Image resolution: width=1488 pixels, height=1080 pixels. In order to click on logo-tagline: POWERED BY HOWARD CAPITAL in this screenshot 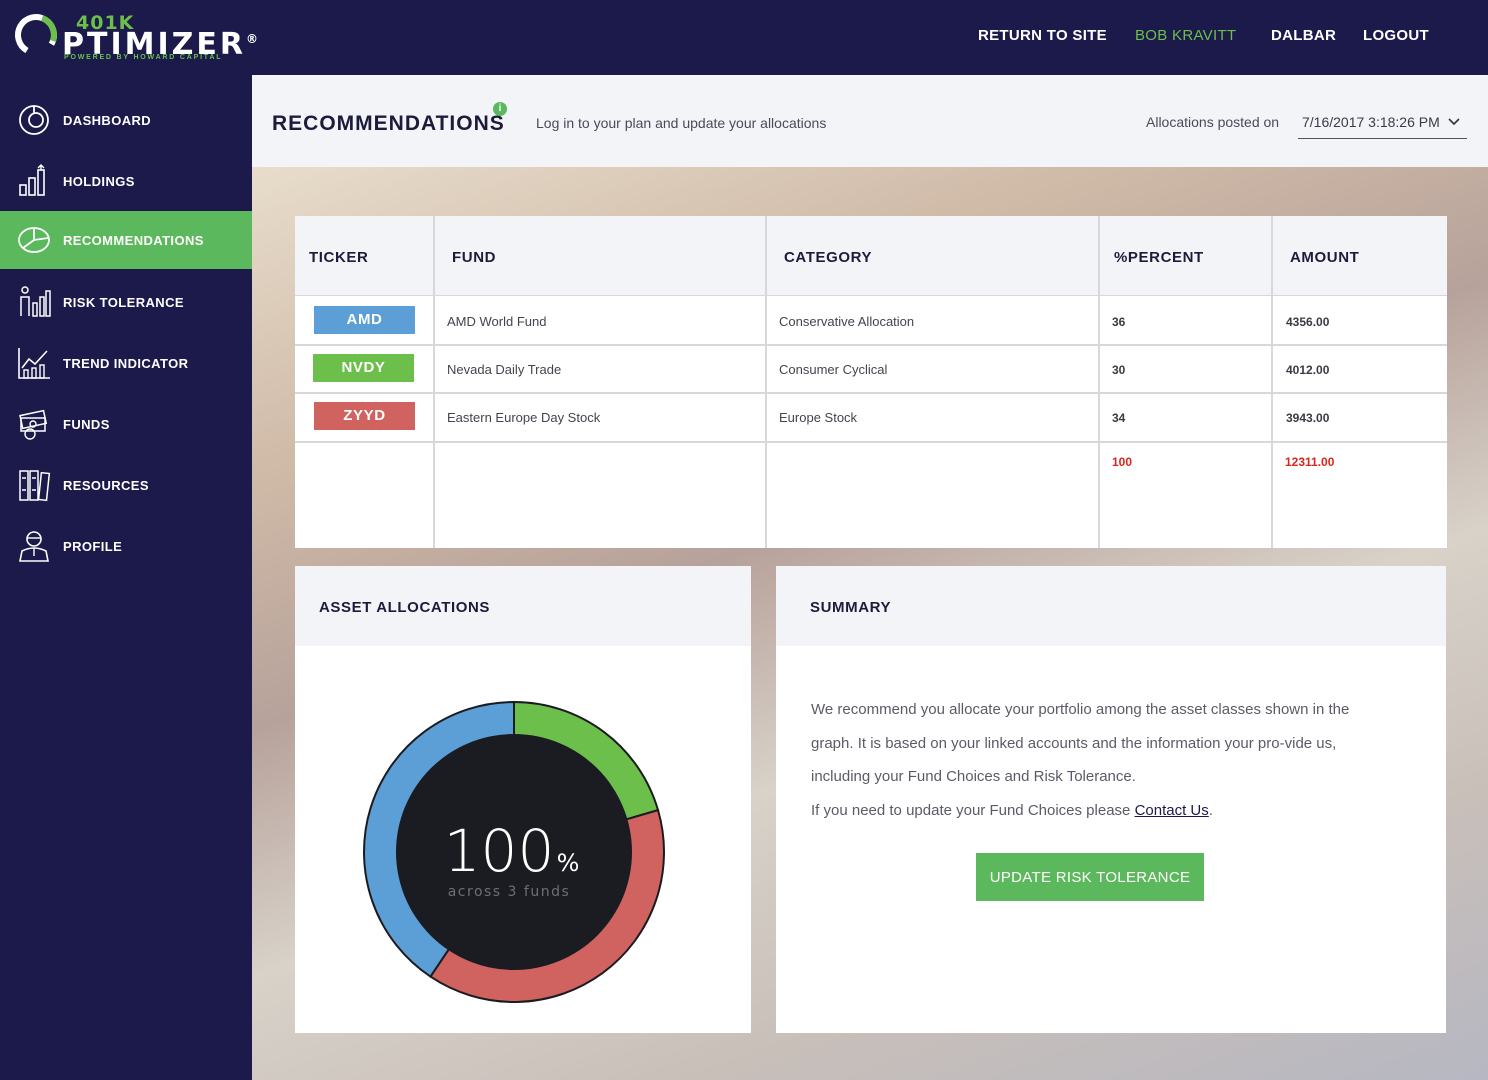, I will do `click(143, 57)`.